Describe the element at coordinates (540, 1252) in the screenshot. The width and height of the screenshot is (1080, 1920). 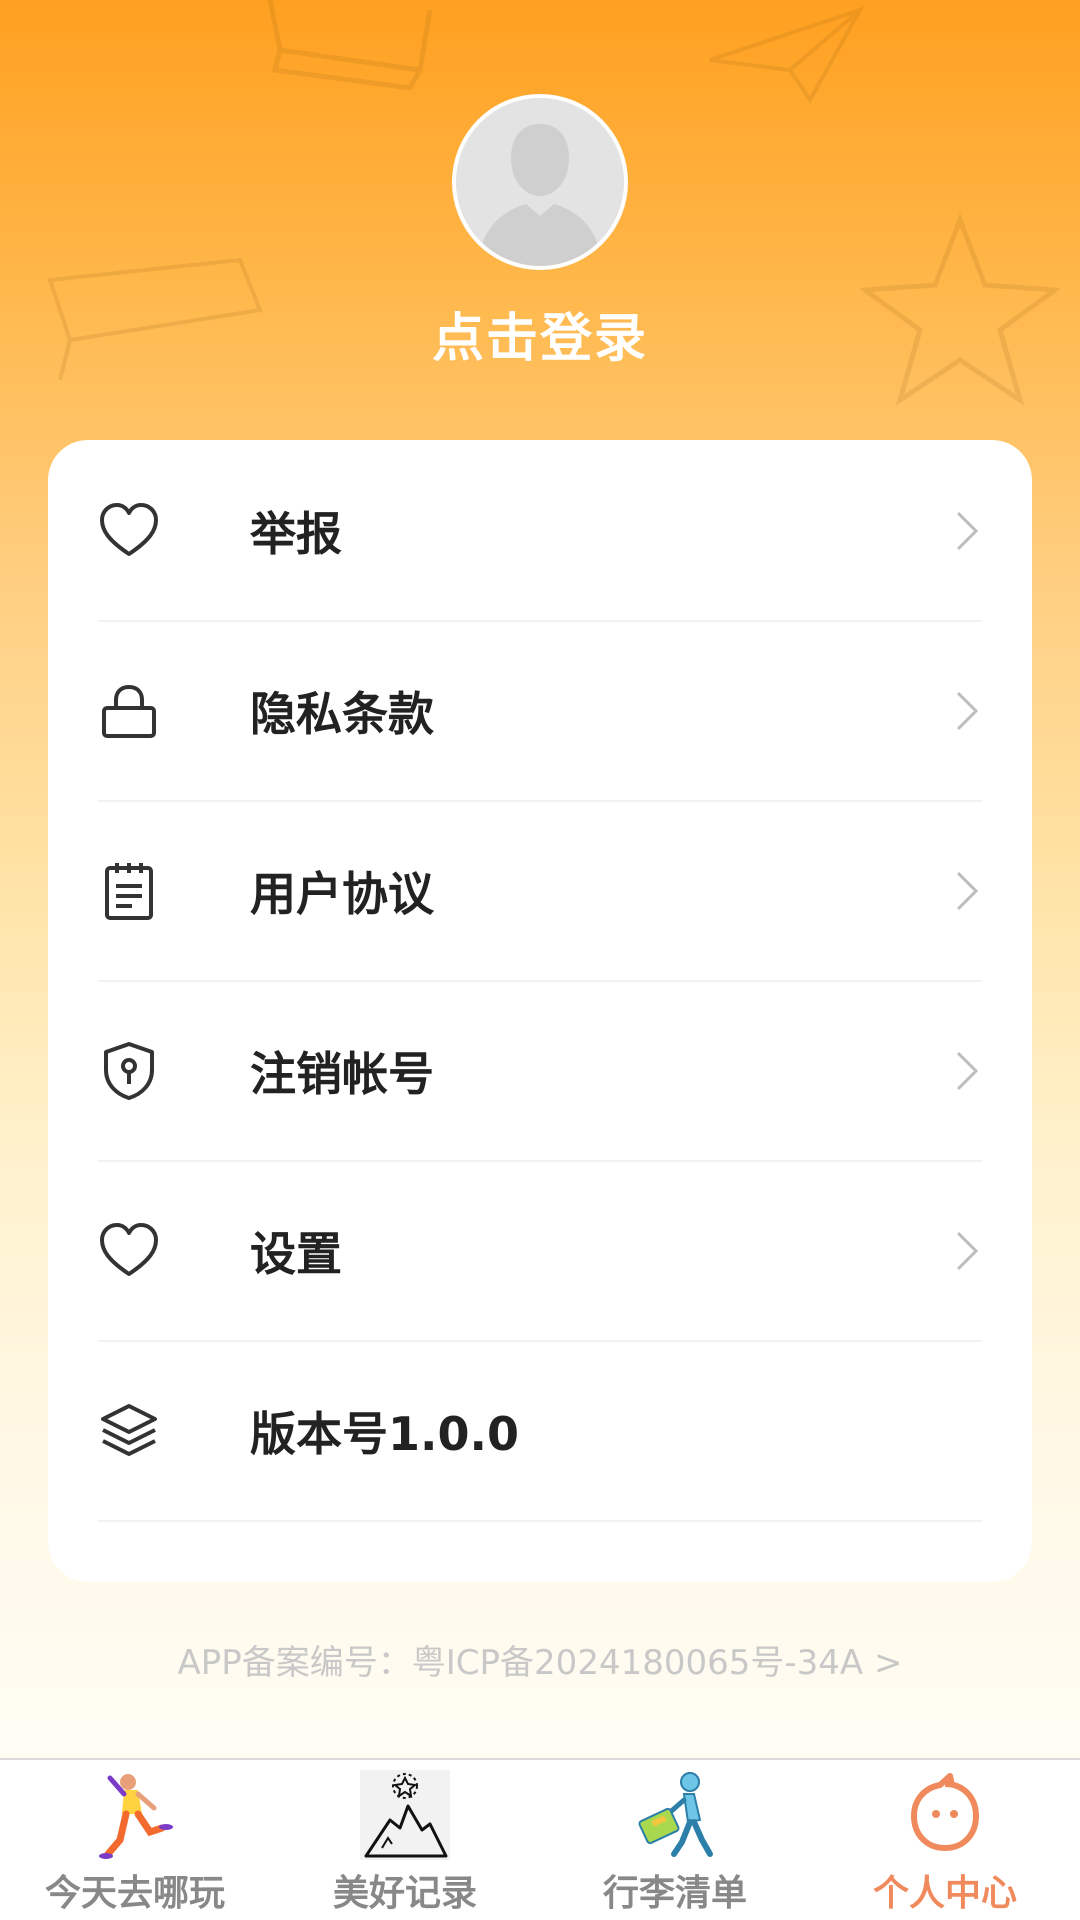
I see `menu-item-settings: 设置` at that location.